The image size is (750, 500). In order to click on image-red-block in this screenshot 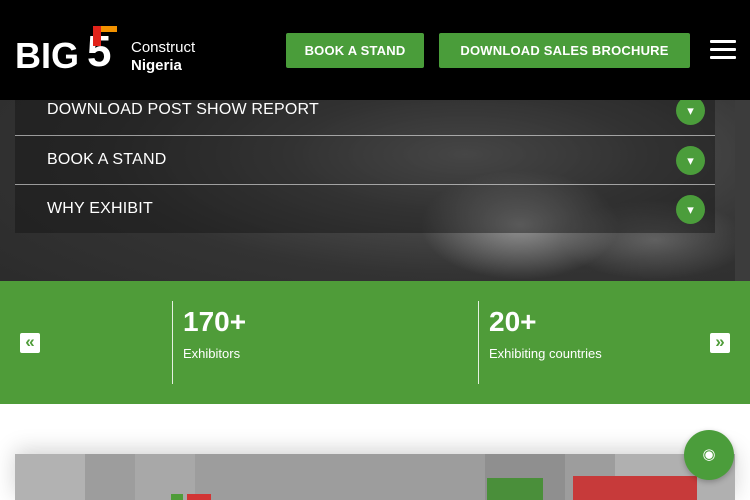, I will do `click(635, 488)`.